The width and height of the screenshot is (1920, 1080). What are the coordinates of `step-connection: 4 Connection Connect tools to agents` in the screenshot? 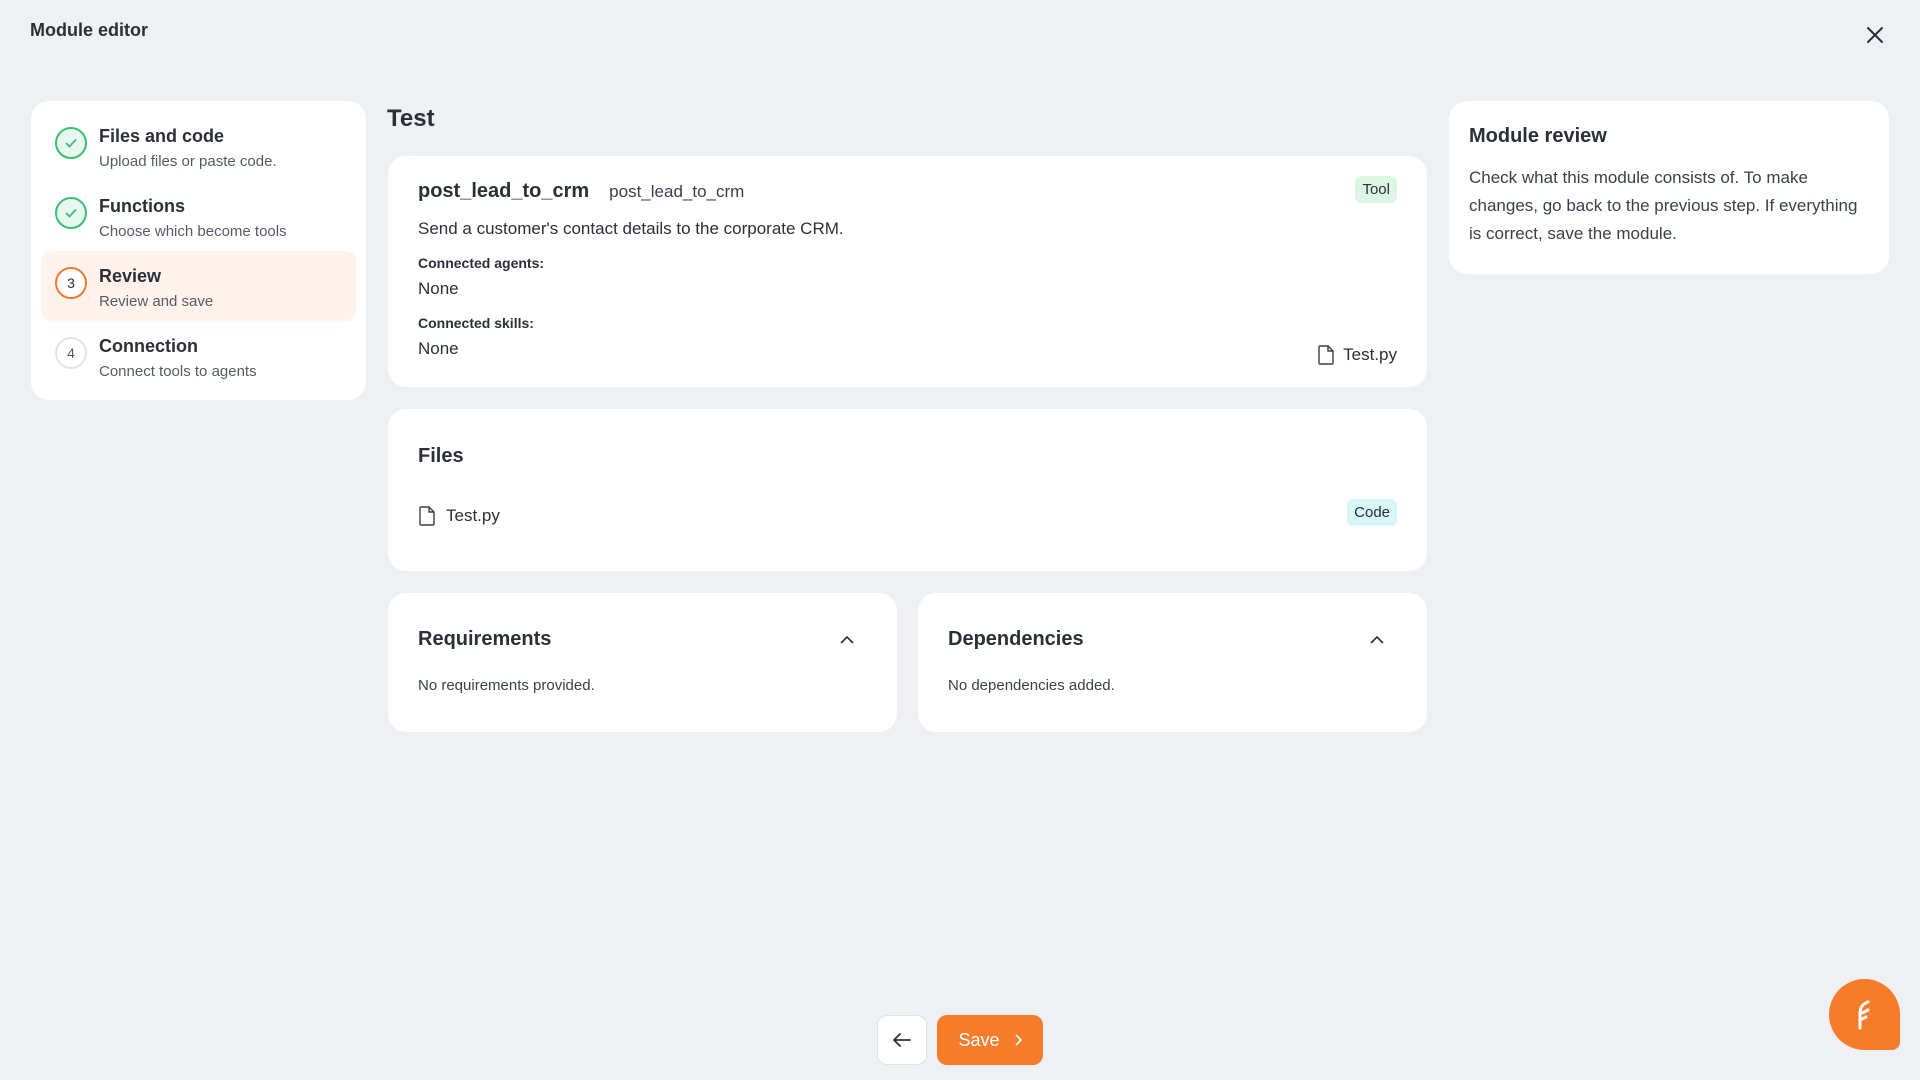 It's located at (198, 356).